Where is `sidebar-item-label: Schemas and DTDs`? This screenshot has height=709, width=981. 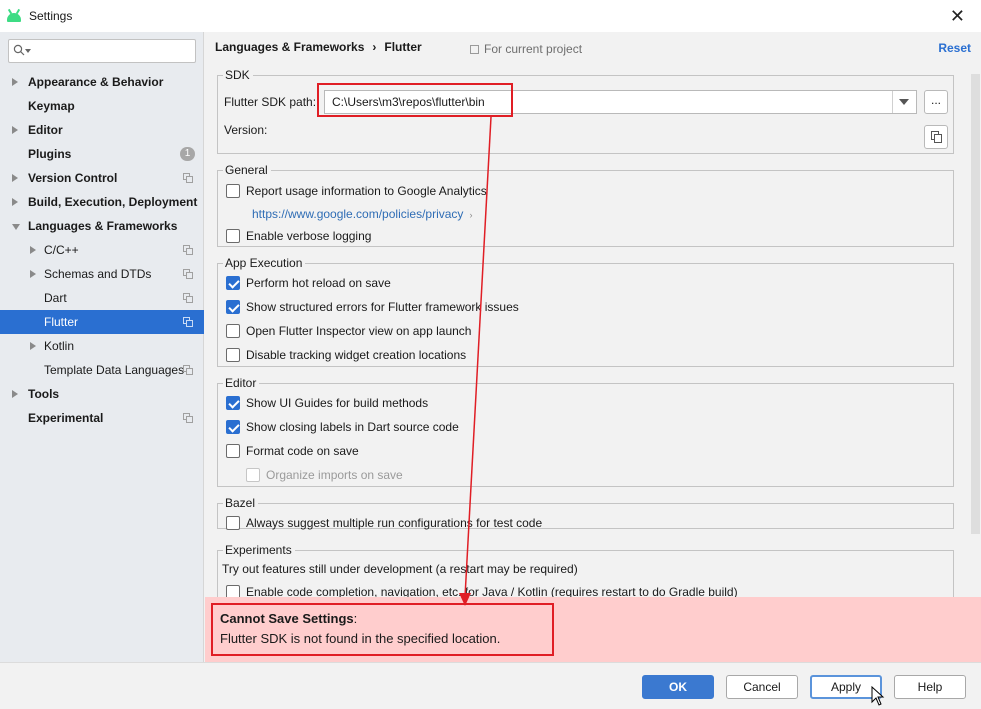
sidebar-item-label: Schemas and DTDs is located at coordinates (98, 274).